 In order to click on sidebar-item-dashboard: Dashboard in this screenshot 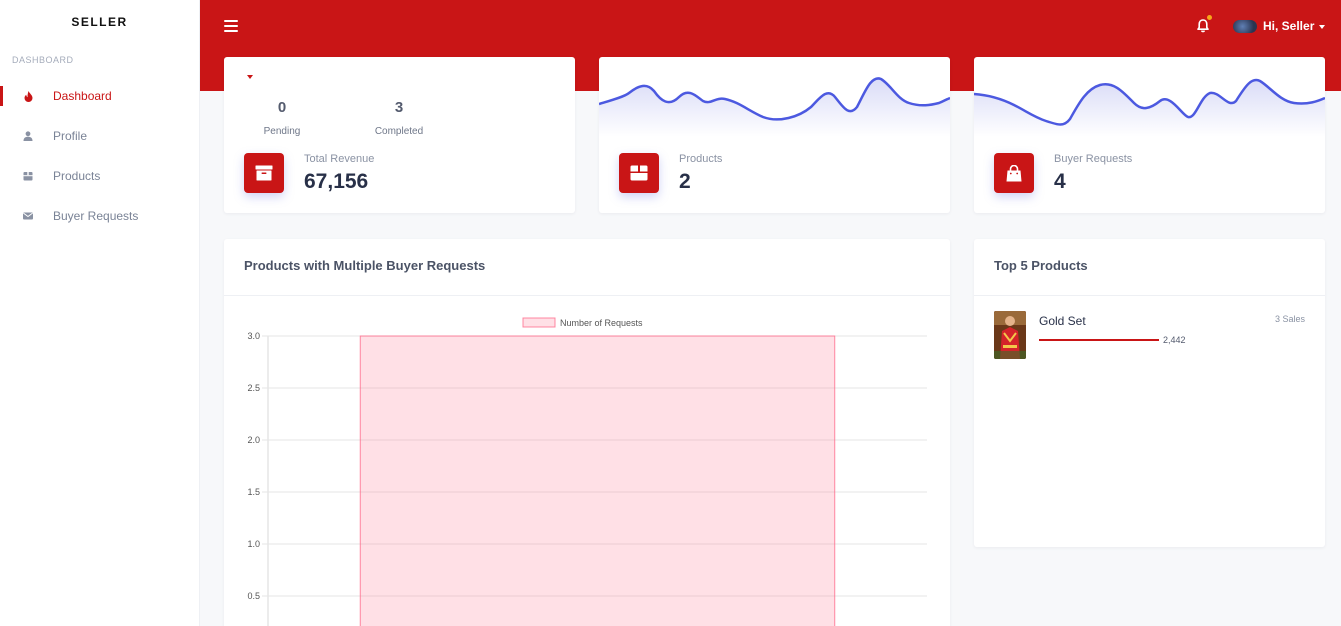, I will do `click(99, 96)`.